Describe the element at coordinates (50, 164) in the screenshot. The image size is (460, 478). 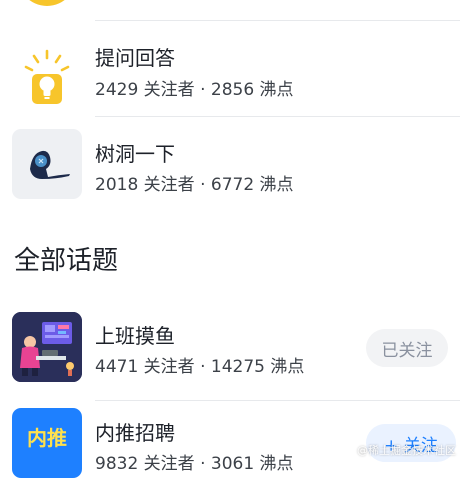
I see `keyhole-icon` at that location.